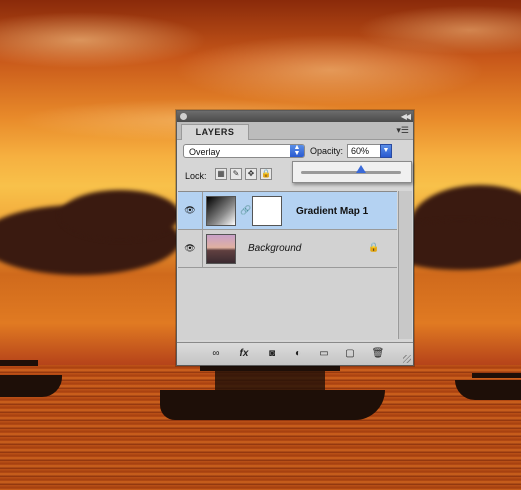 Image resolution: width=521 pixels, height=490 pixels. I want to click on link-layers-icon: ∞, so click(216, 354).